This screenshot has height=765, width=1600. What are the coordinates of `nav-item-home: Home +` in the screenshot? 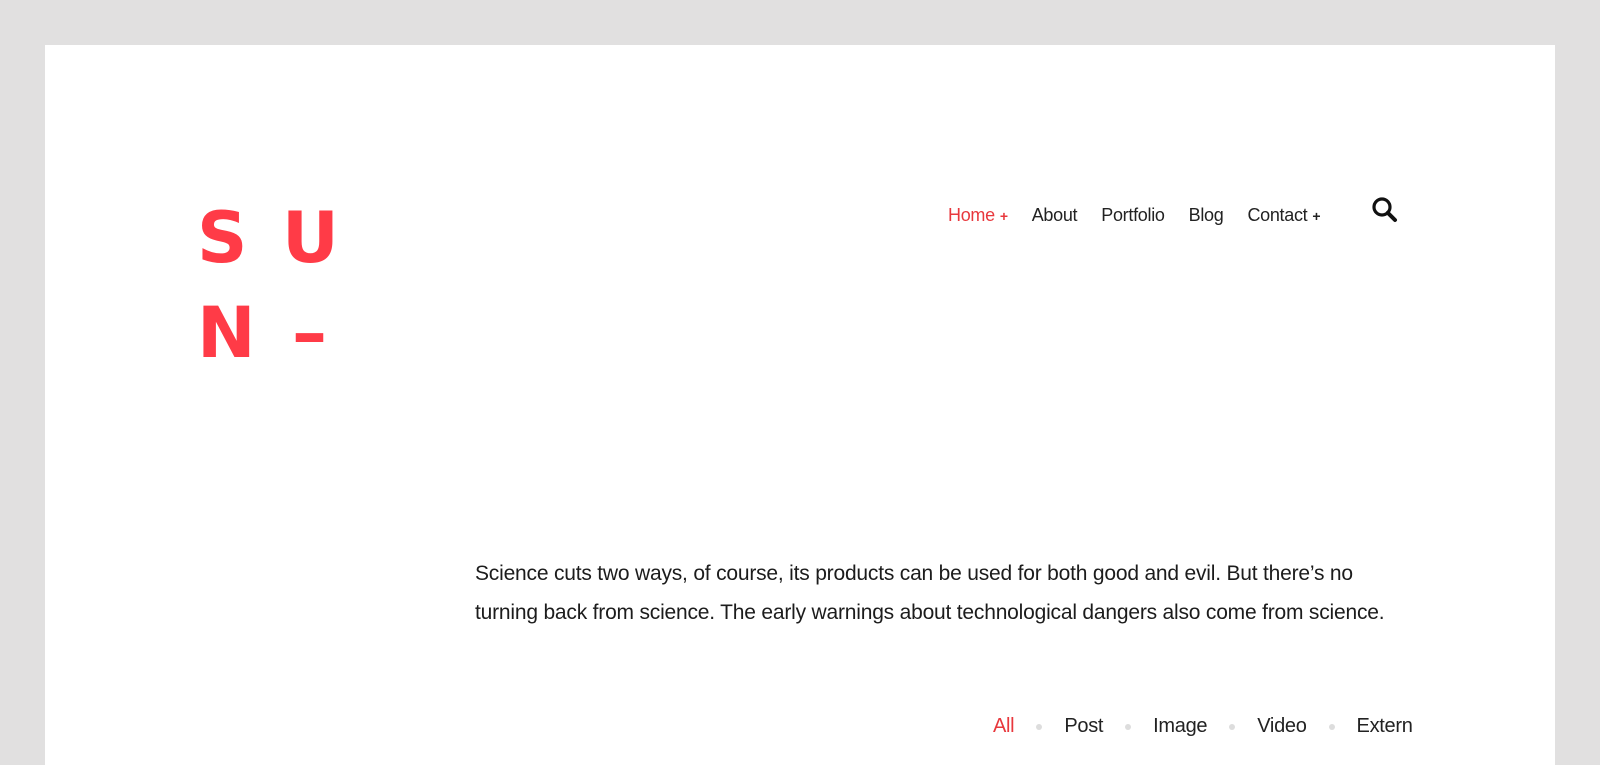 It's located at (978, 215).